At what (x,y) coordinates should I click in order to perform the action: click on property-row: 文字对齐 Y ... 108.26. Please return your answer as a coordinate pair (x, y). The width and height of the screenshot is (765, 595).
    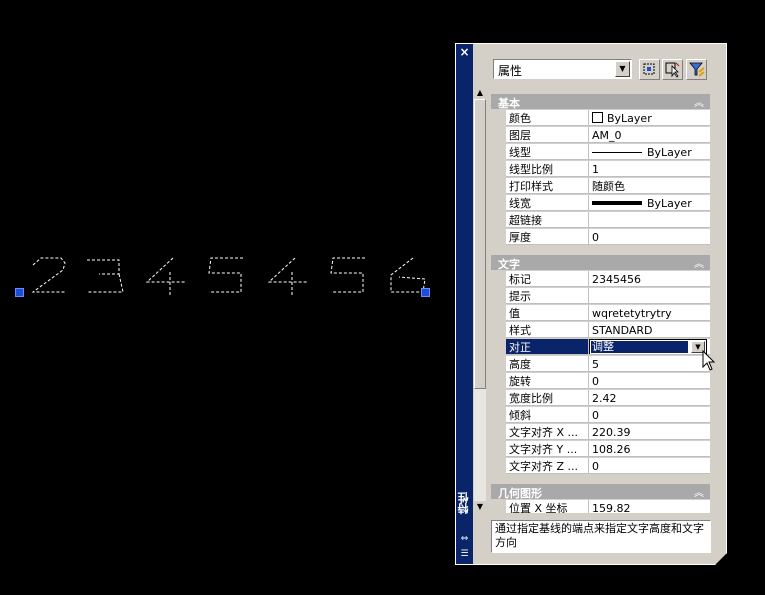
    Looking at the image, I should click on (600, 449).